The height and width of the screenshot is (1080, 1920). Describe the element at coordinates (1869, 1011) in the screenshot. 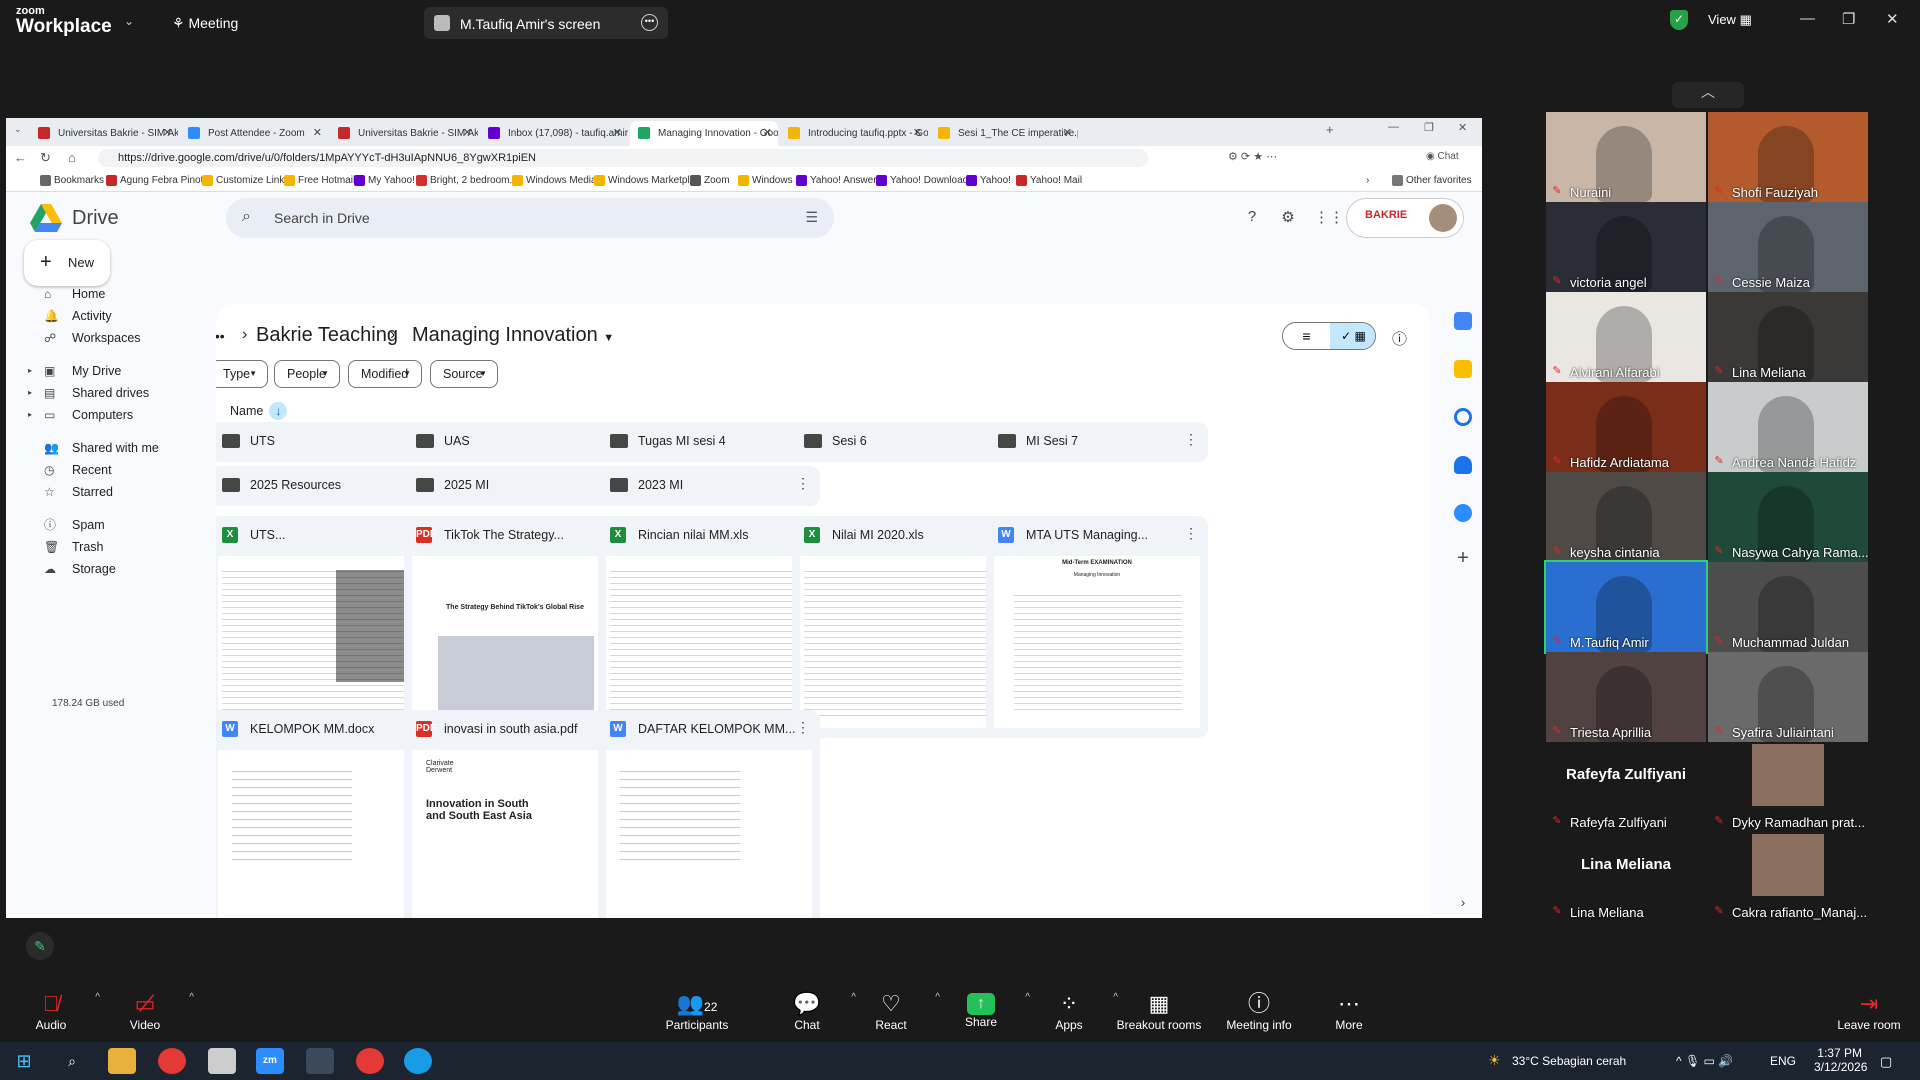

I see `leave-room-button: ⇥ Leave room` at that location.